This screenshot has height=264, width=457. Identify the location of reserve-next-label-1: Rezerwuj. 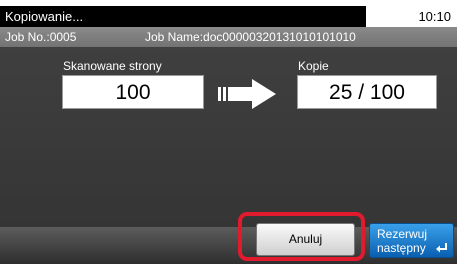
(402, 234).